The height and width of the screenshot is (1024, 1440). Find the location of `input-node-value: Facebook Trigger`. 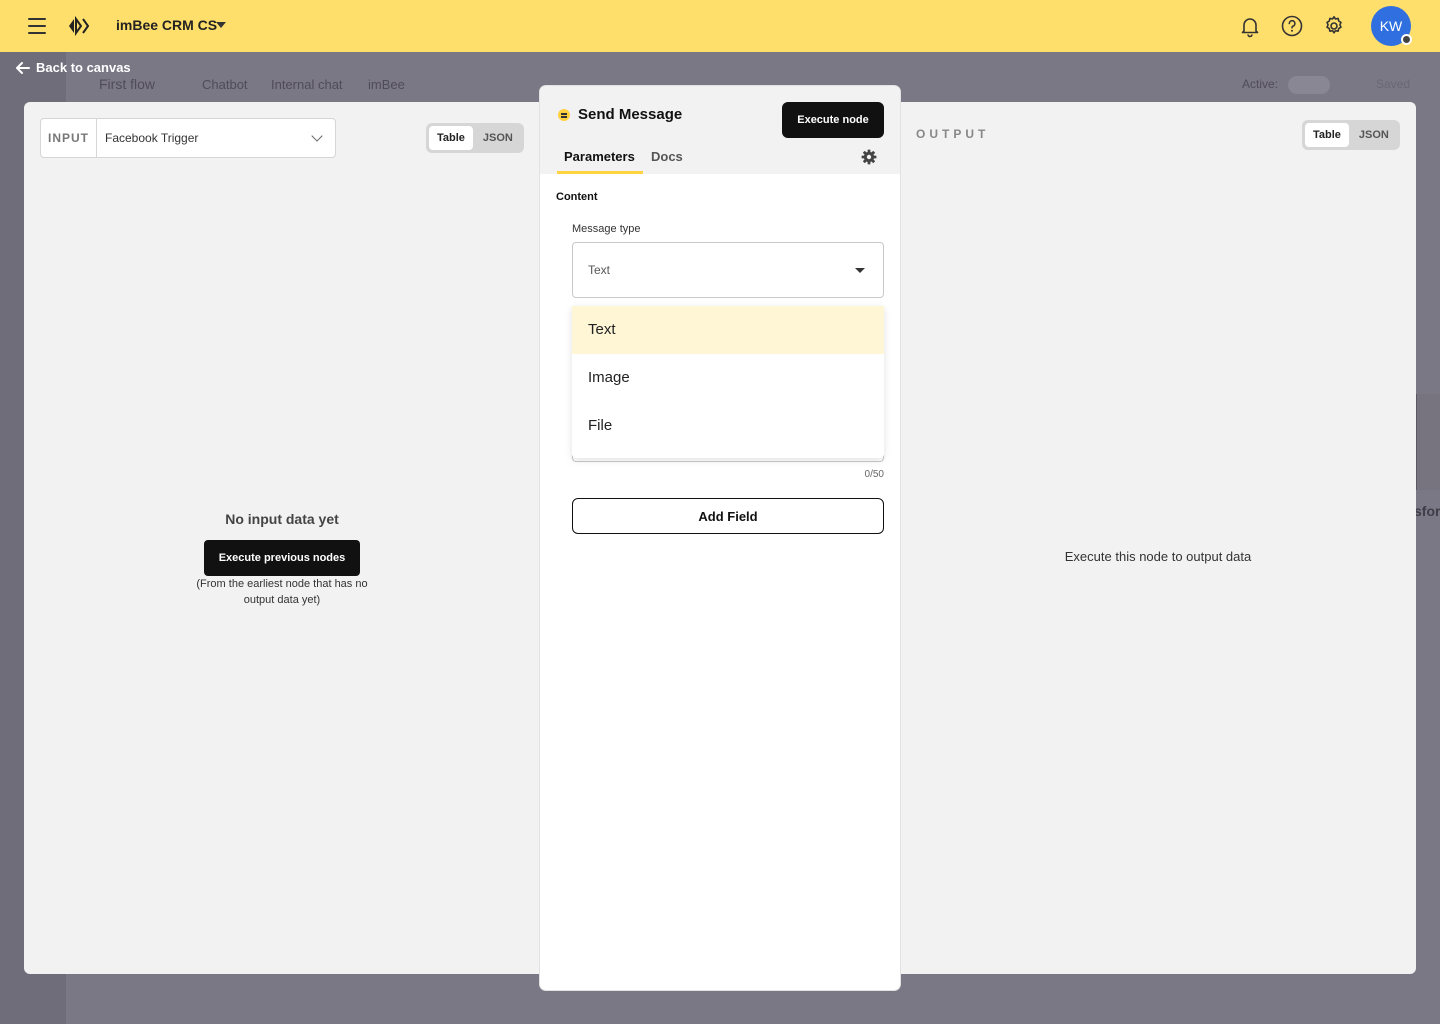

input-node-value: Facebook Trigger is located at coordinates (152, 138).